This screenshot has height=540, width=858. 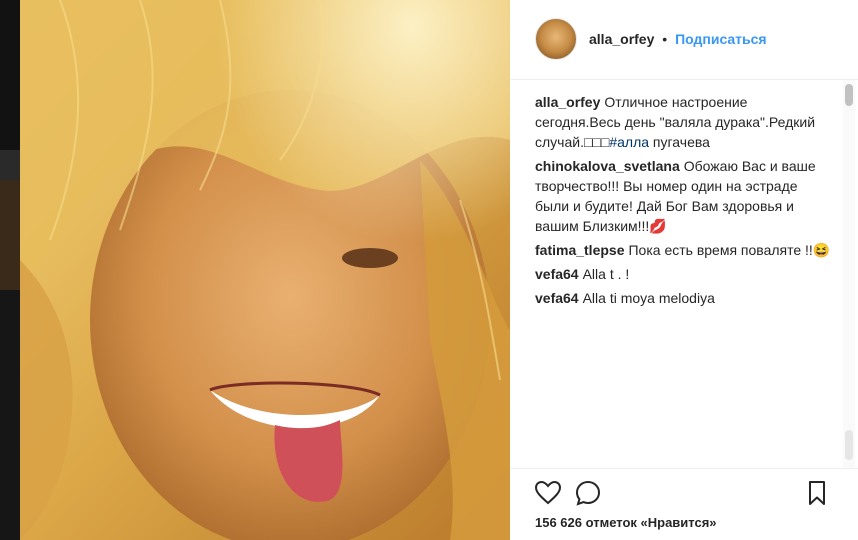 I want to click on post-actions: 156 626 отметок «Нравится», so click(x=684, y=504).